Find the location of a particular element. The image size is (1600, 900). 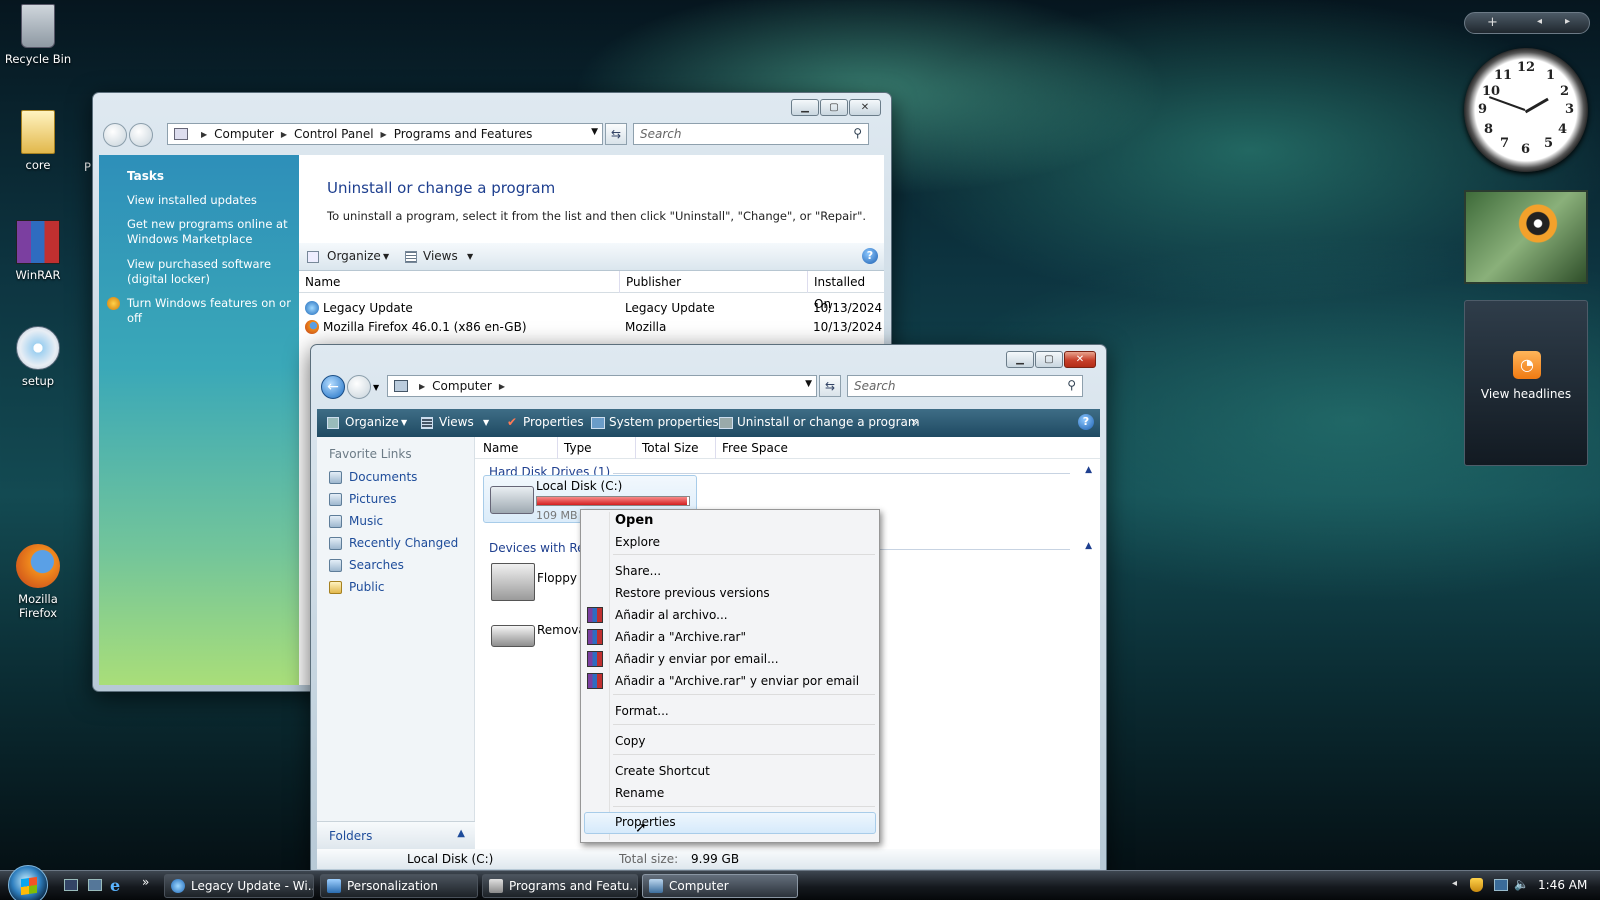

table-row: Legacy Update Legacy Update 10/13/2024 is located at coordinates (591, 308).